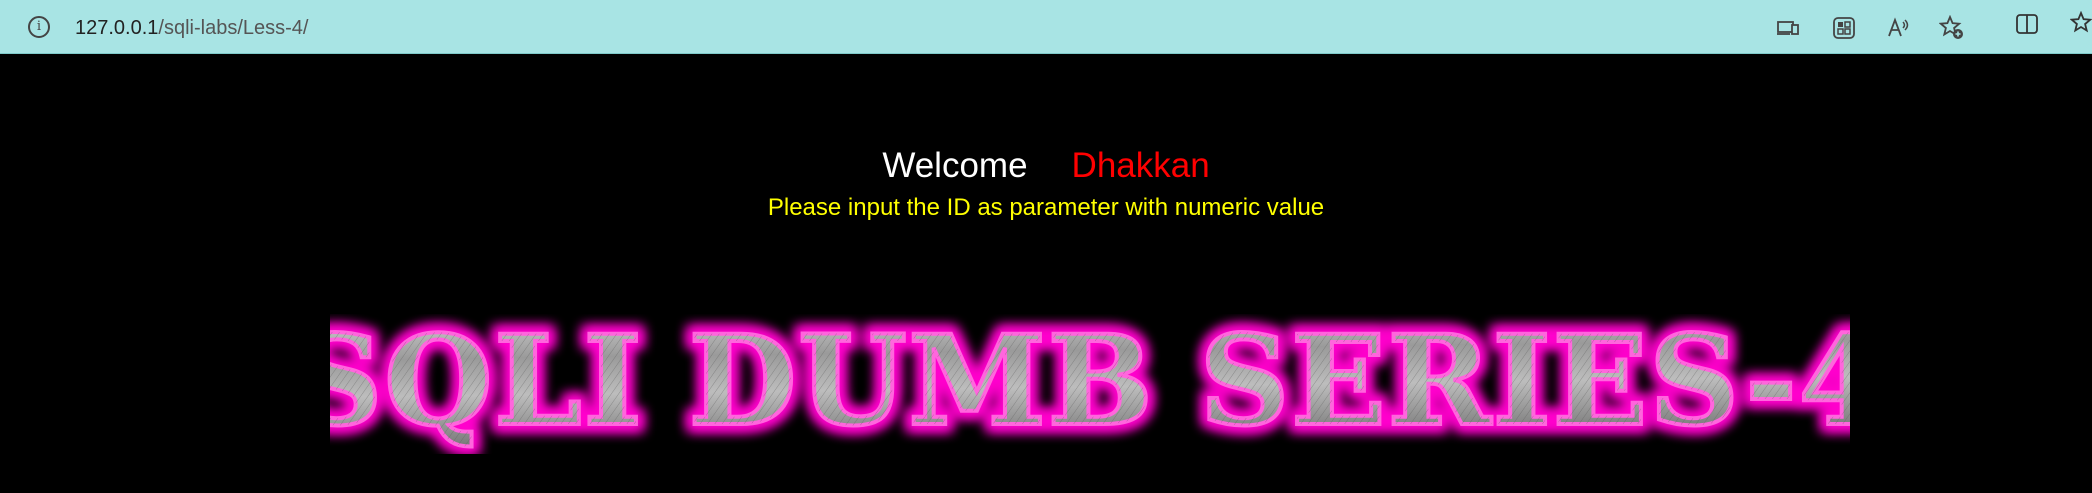  I want to click on favorite-add-icon, so click(1952, 28).